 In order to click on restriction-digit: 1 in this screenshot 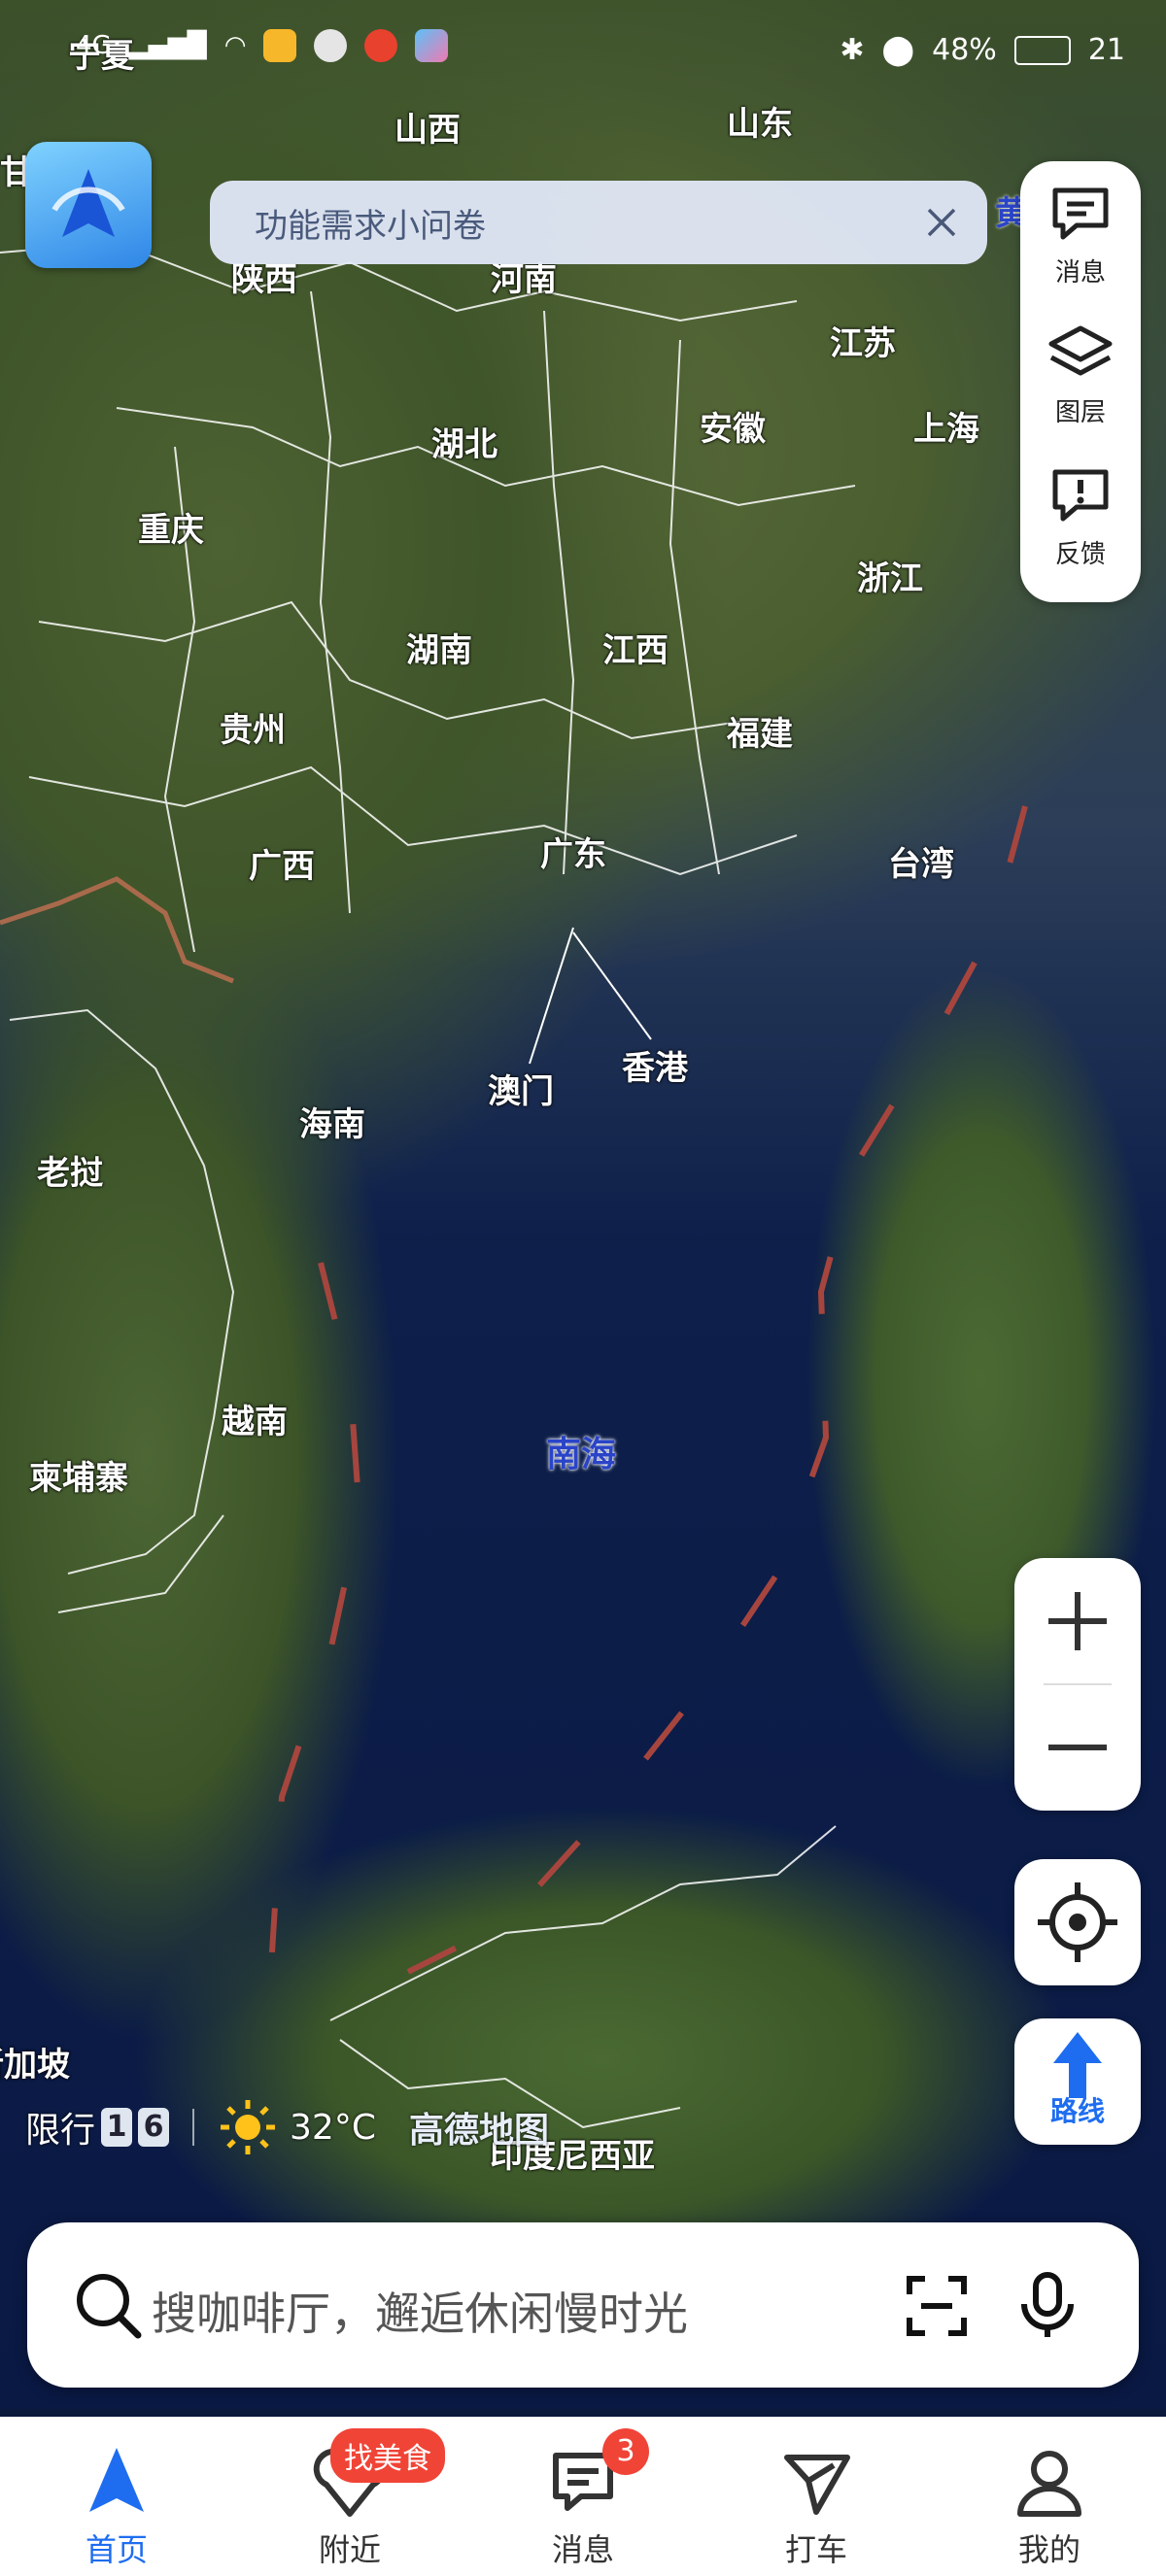, I will do `click(117, 2127)`.